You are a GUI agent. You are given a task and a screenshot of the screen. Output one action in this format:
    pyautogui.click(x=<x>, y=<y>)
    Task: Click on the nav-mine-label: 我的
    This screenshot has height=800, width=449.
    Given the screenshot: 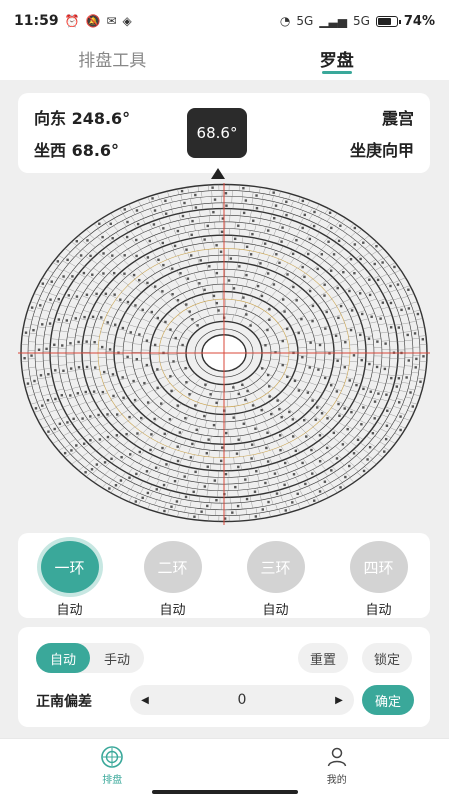 What is the action you would take?
    pyautogui.click(x=336, y=780)
    